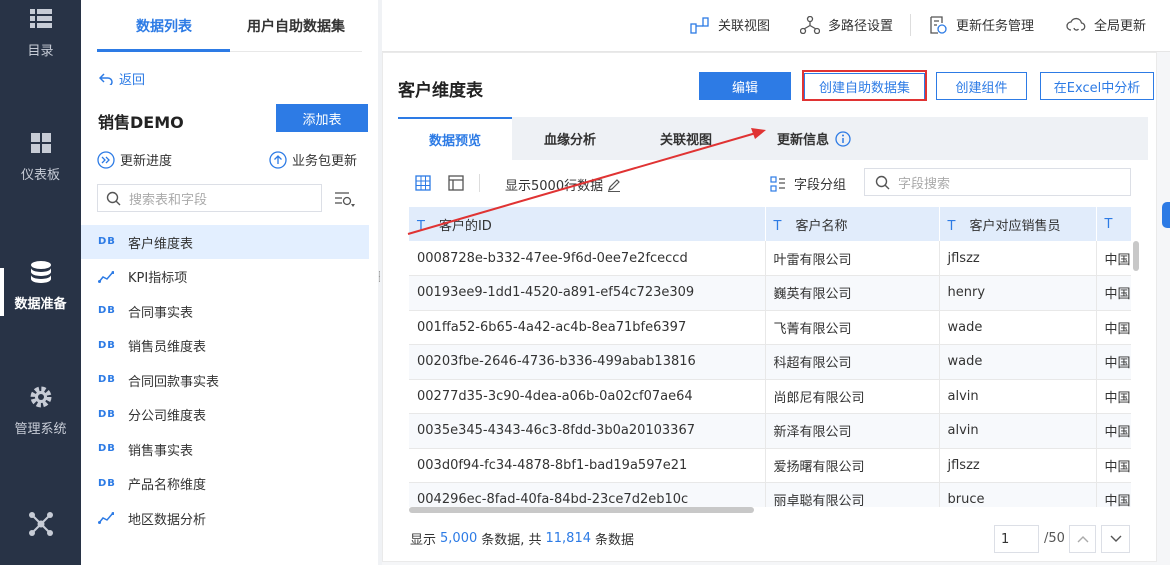  I want to click on nav-item-catalog: 目录, so click(40, 32).